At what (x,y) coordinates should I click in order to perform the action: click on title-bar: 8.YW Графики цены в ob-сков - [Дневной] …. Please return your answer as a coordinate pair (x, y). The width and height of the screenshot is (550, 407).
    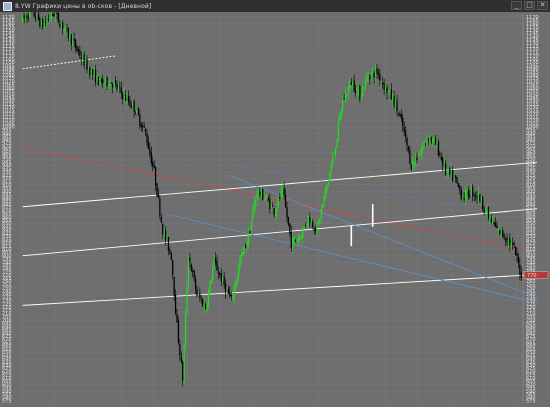
    Looking at the image, I should click on (275, 6).